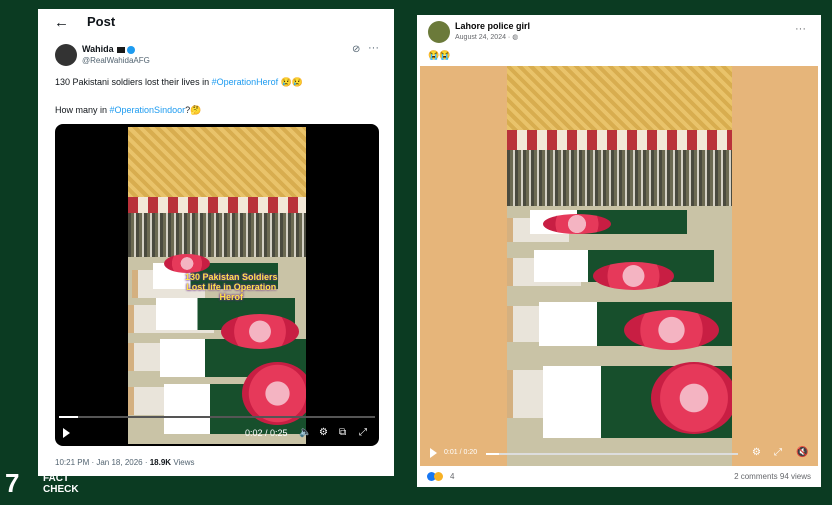 The height and width of the screenshot is (505, 832). I want to click on video-time: 0:02 / 0:25, so click(266, 433).